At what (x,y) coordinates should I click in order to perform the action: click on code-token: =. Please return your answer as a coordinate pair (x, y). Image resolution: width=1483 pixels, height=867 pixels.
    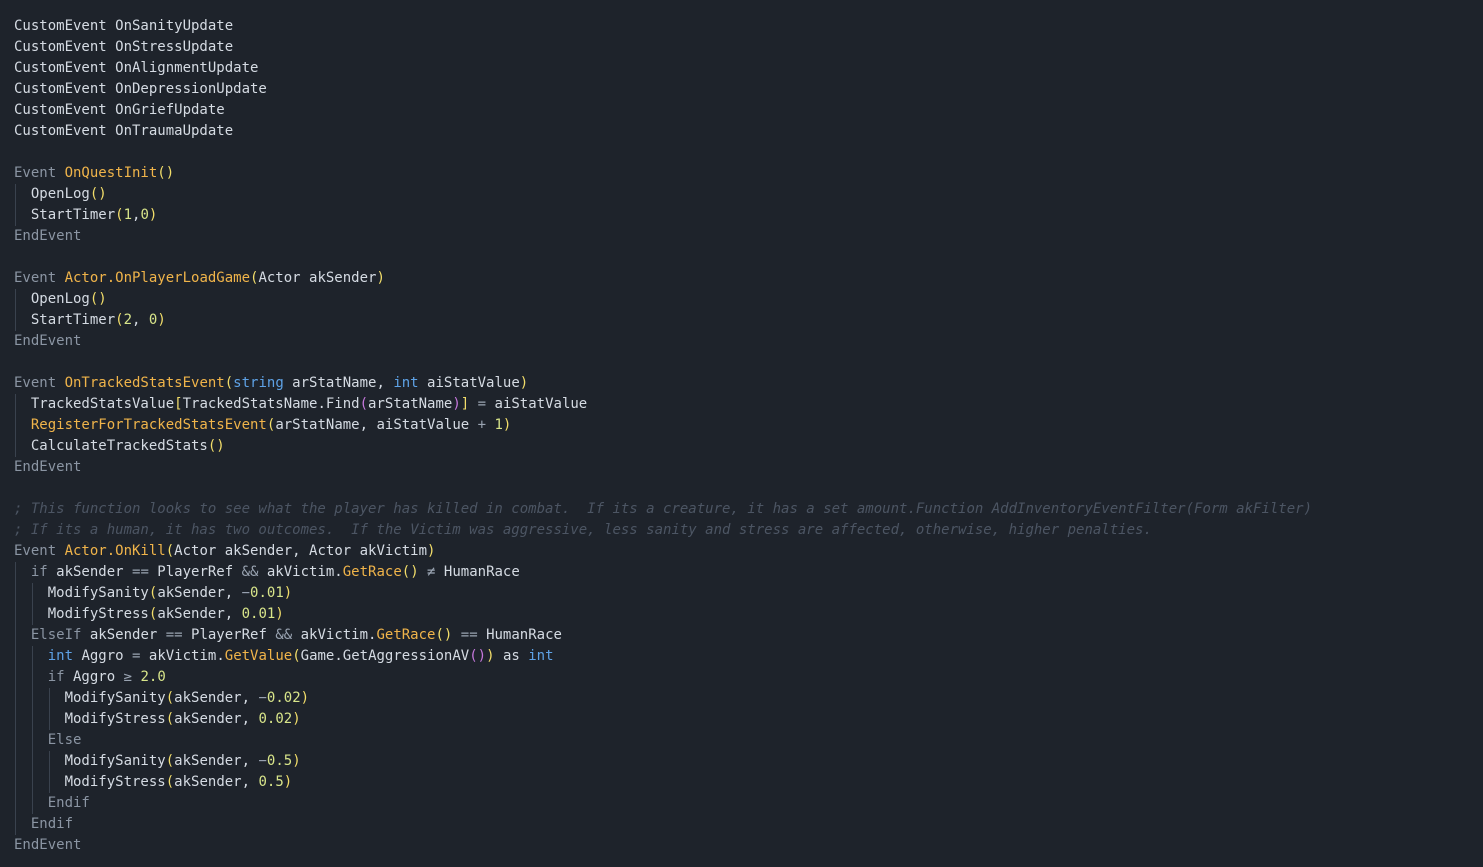
    Looking at the image, I should click on (482, 404).